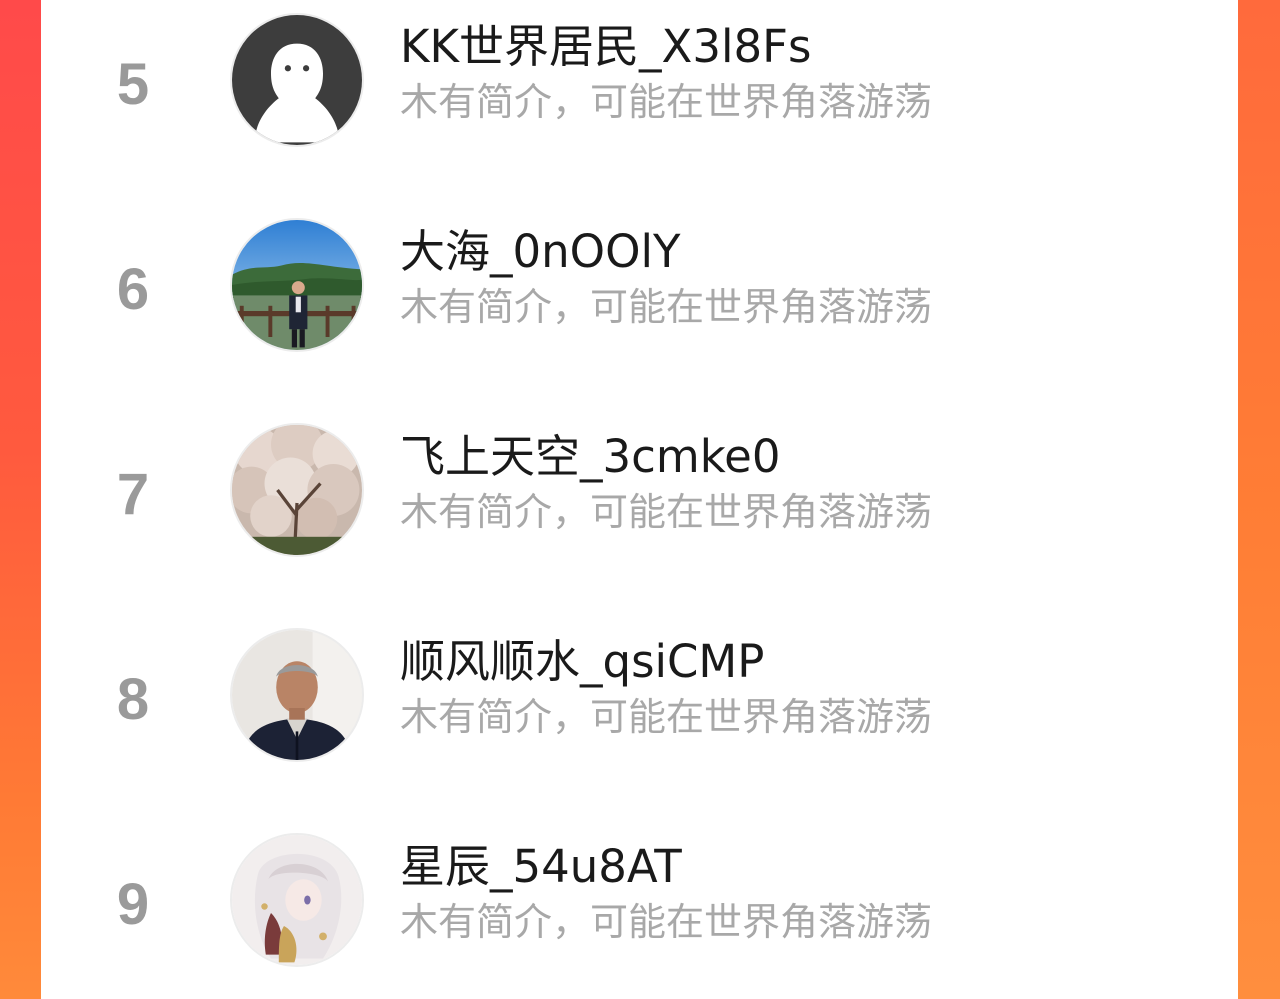 This screenshot has width=1280, height=999. I want to click on blossom-tree-avatar, so click(297, 490).